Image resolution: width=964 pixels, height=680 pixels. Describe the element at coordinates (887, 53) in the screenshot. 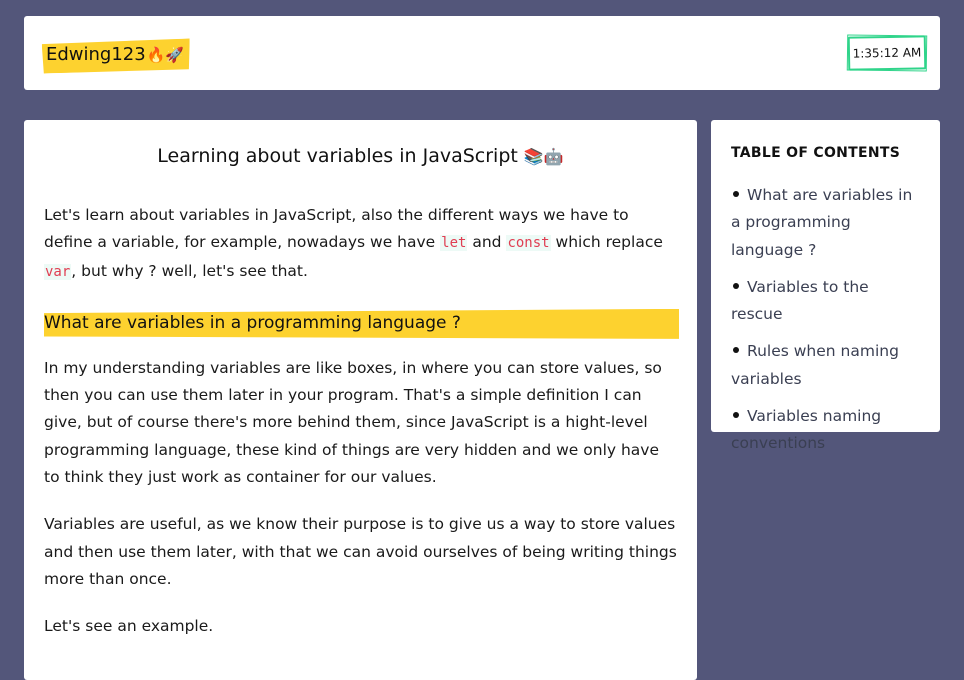

I see `clock-display: 1:35:12 AM` at that location.